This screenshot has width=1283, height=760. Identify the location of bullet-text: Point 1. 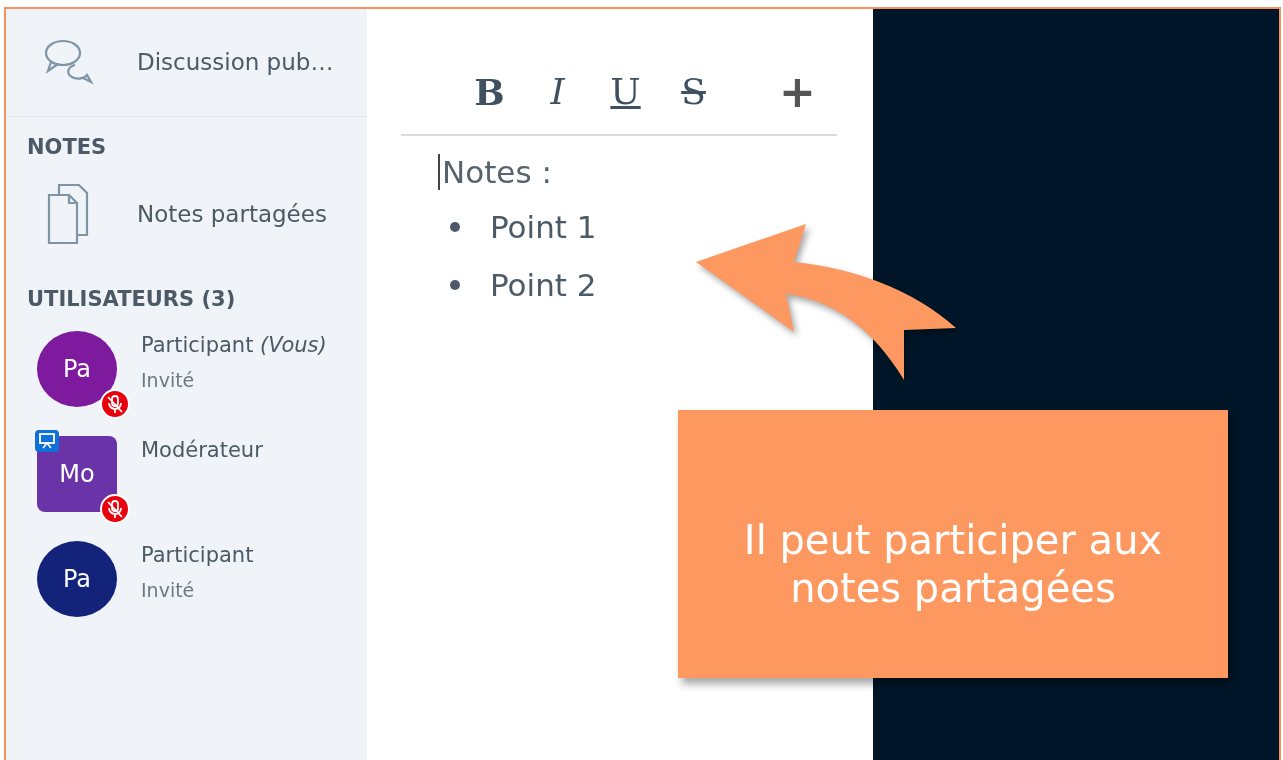
(543, 227).